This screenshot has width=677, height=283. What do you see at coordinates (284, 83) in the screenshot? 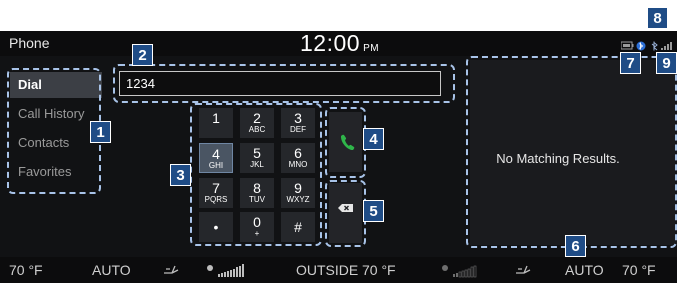
I see `callout-outline-dial-field` at bounding box center [284, 83].